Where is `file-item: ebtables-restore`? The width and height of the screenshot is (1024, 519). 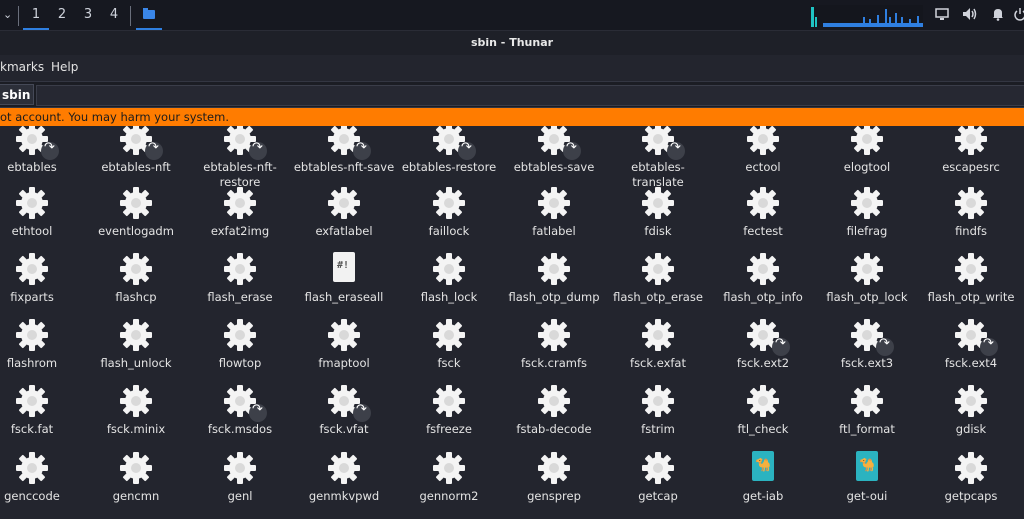 file-item: ebtables-restore is located at coordinates (449, 150).